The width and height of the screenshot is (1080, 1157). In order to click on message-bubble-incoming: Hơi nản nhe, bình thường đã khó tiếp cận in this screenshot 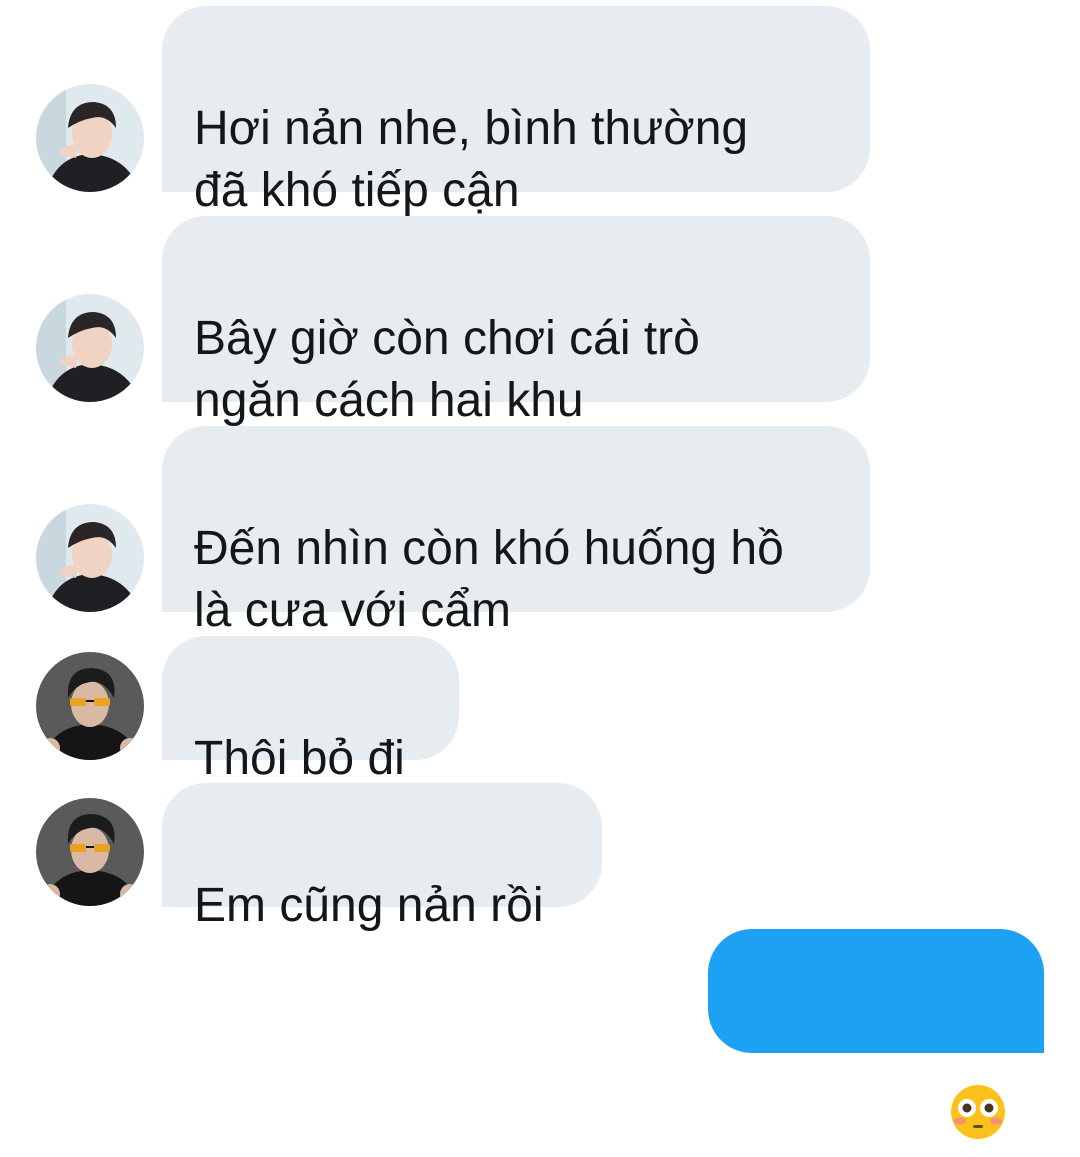, I will do `click(516, 111)`.